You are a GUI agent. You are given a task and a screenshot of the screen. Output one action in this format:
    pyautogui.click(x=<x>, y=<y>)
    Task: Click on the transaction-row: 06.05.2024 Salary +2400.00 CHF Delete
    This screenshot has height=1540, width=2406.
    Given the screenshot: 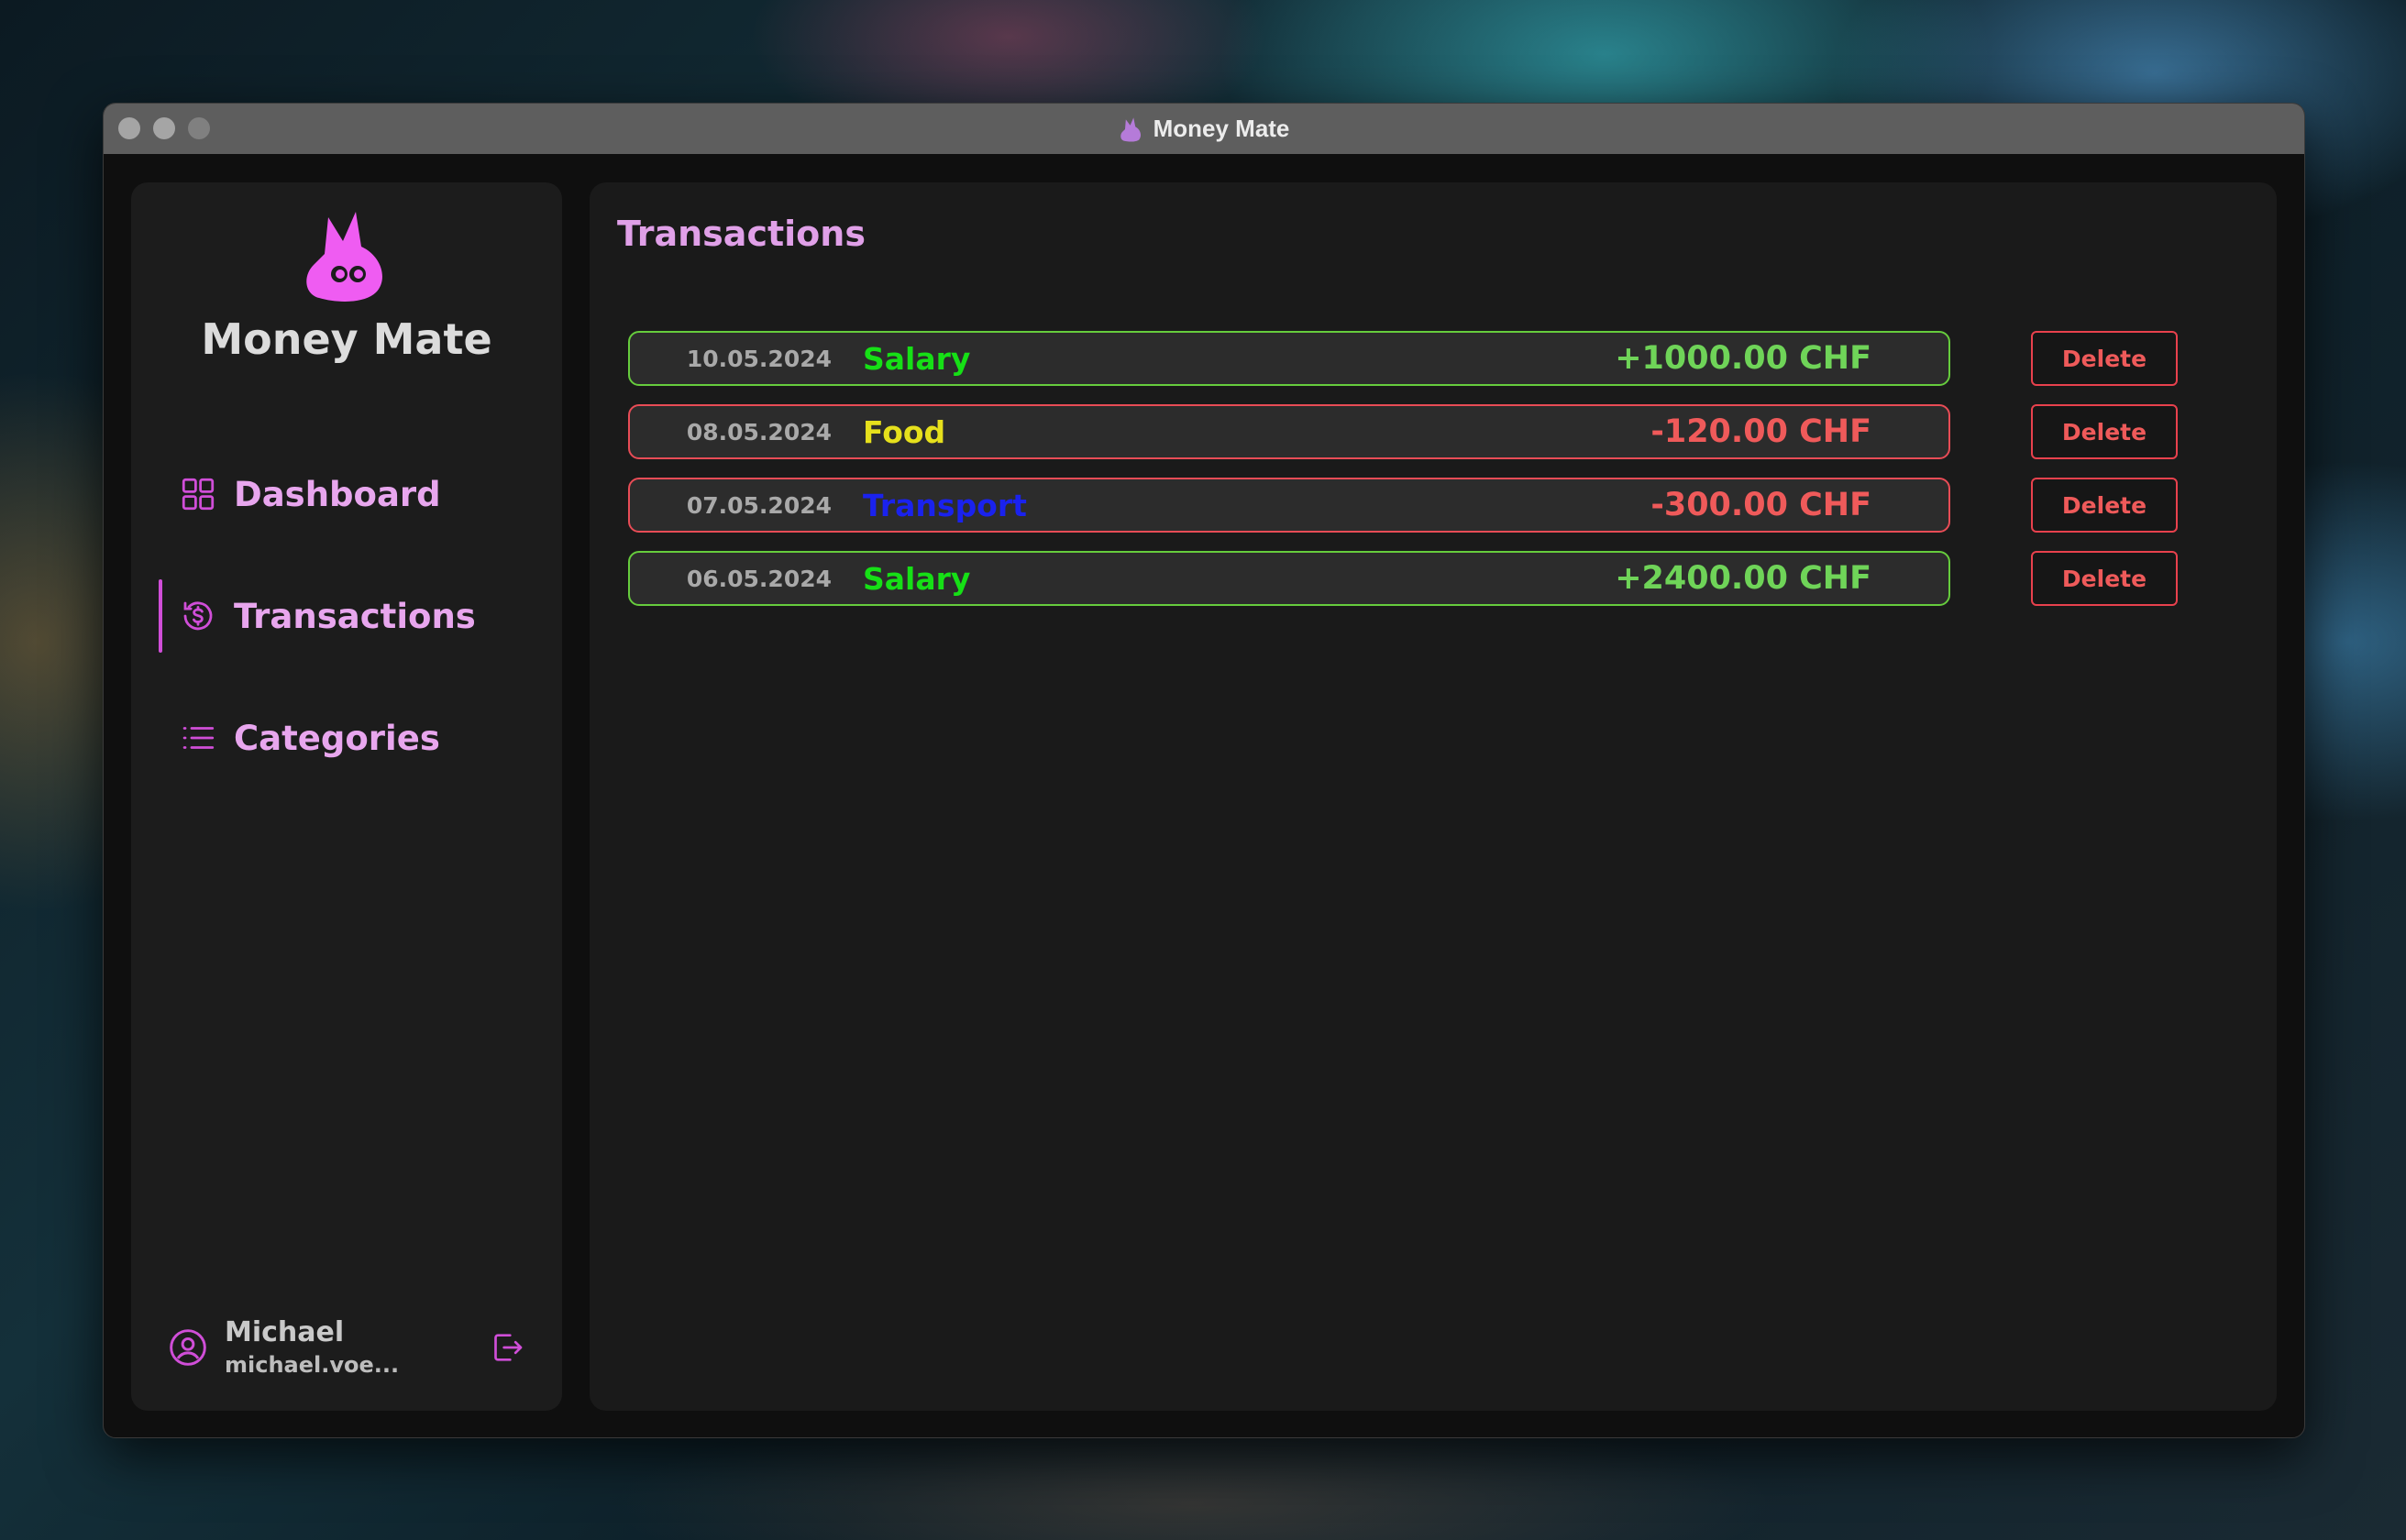 What is the action you would take?
    pyautogui.click(x=1466, y=579)
    